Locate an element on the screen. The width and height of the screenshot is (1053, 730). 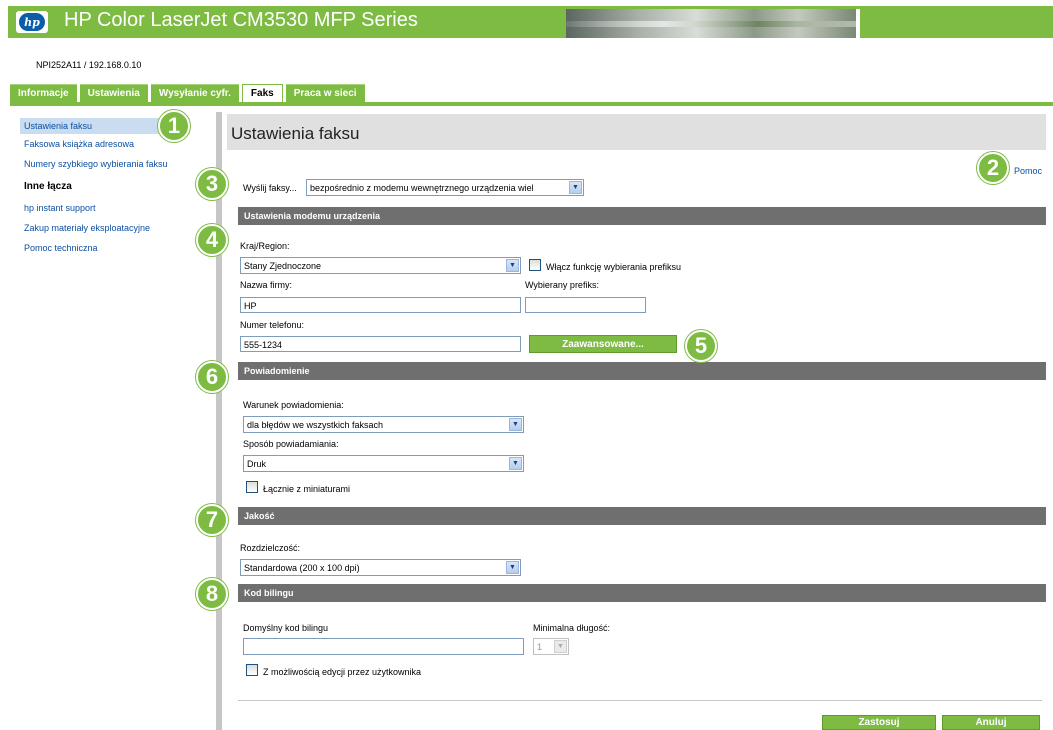
tab-faks: Faks is located at coordinates (262, 93).